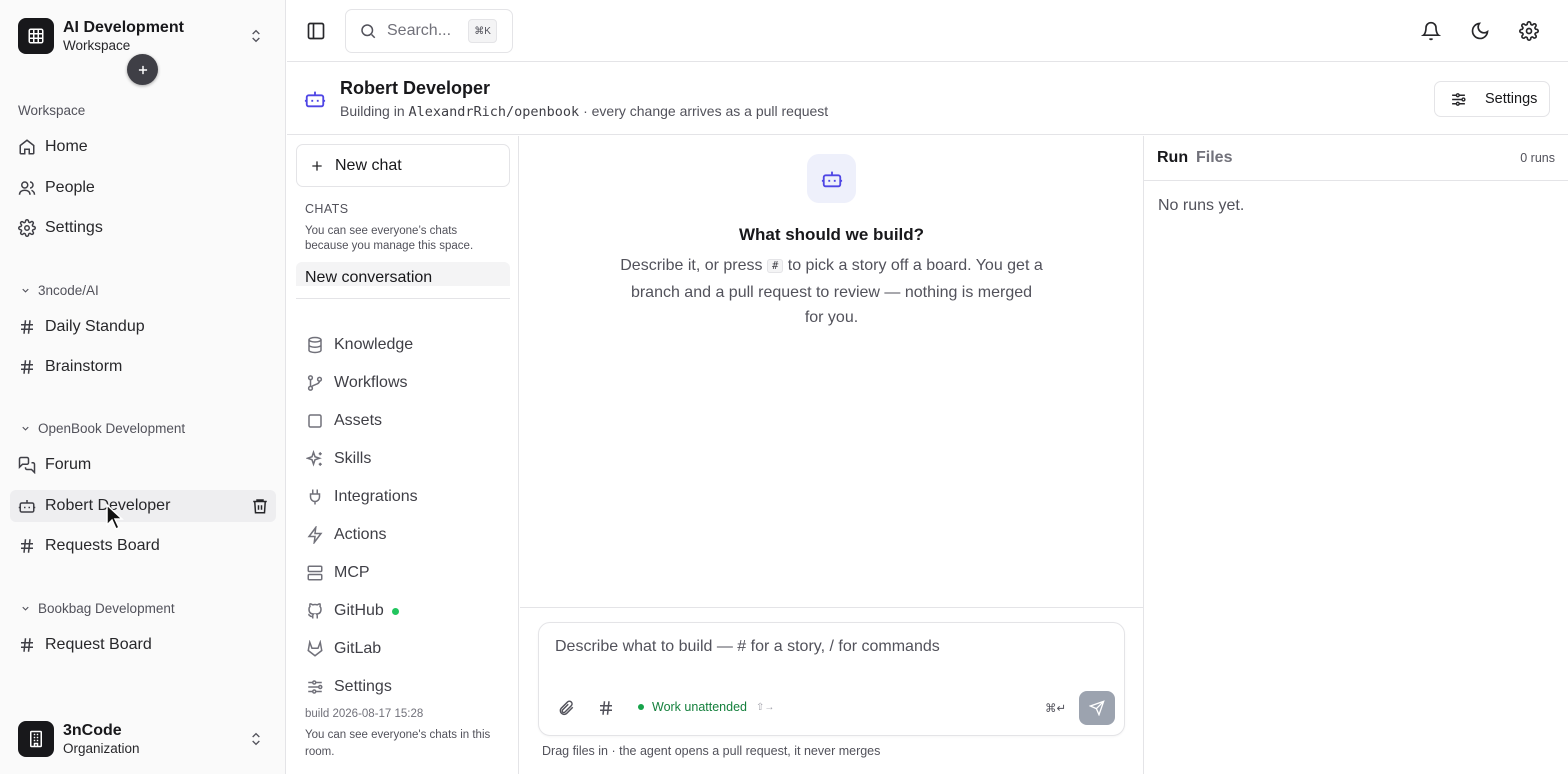 The height and width of the screenshot is (774, 1568). Describe the element at coordinates (143, 228) in the screenshot. I see `sidebar-item-settings: Settings` at that location.